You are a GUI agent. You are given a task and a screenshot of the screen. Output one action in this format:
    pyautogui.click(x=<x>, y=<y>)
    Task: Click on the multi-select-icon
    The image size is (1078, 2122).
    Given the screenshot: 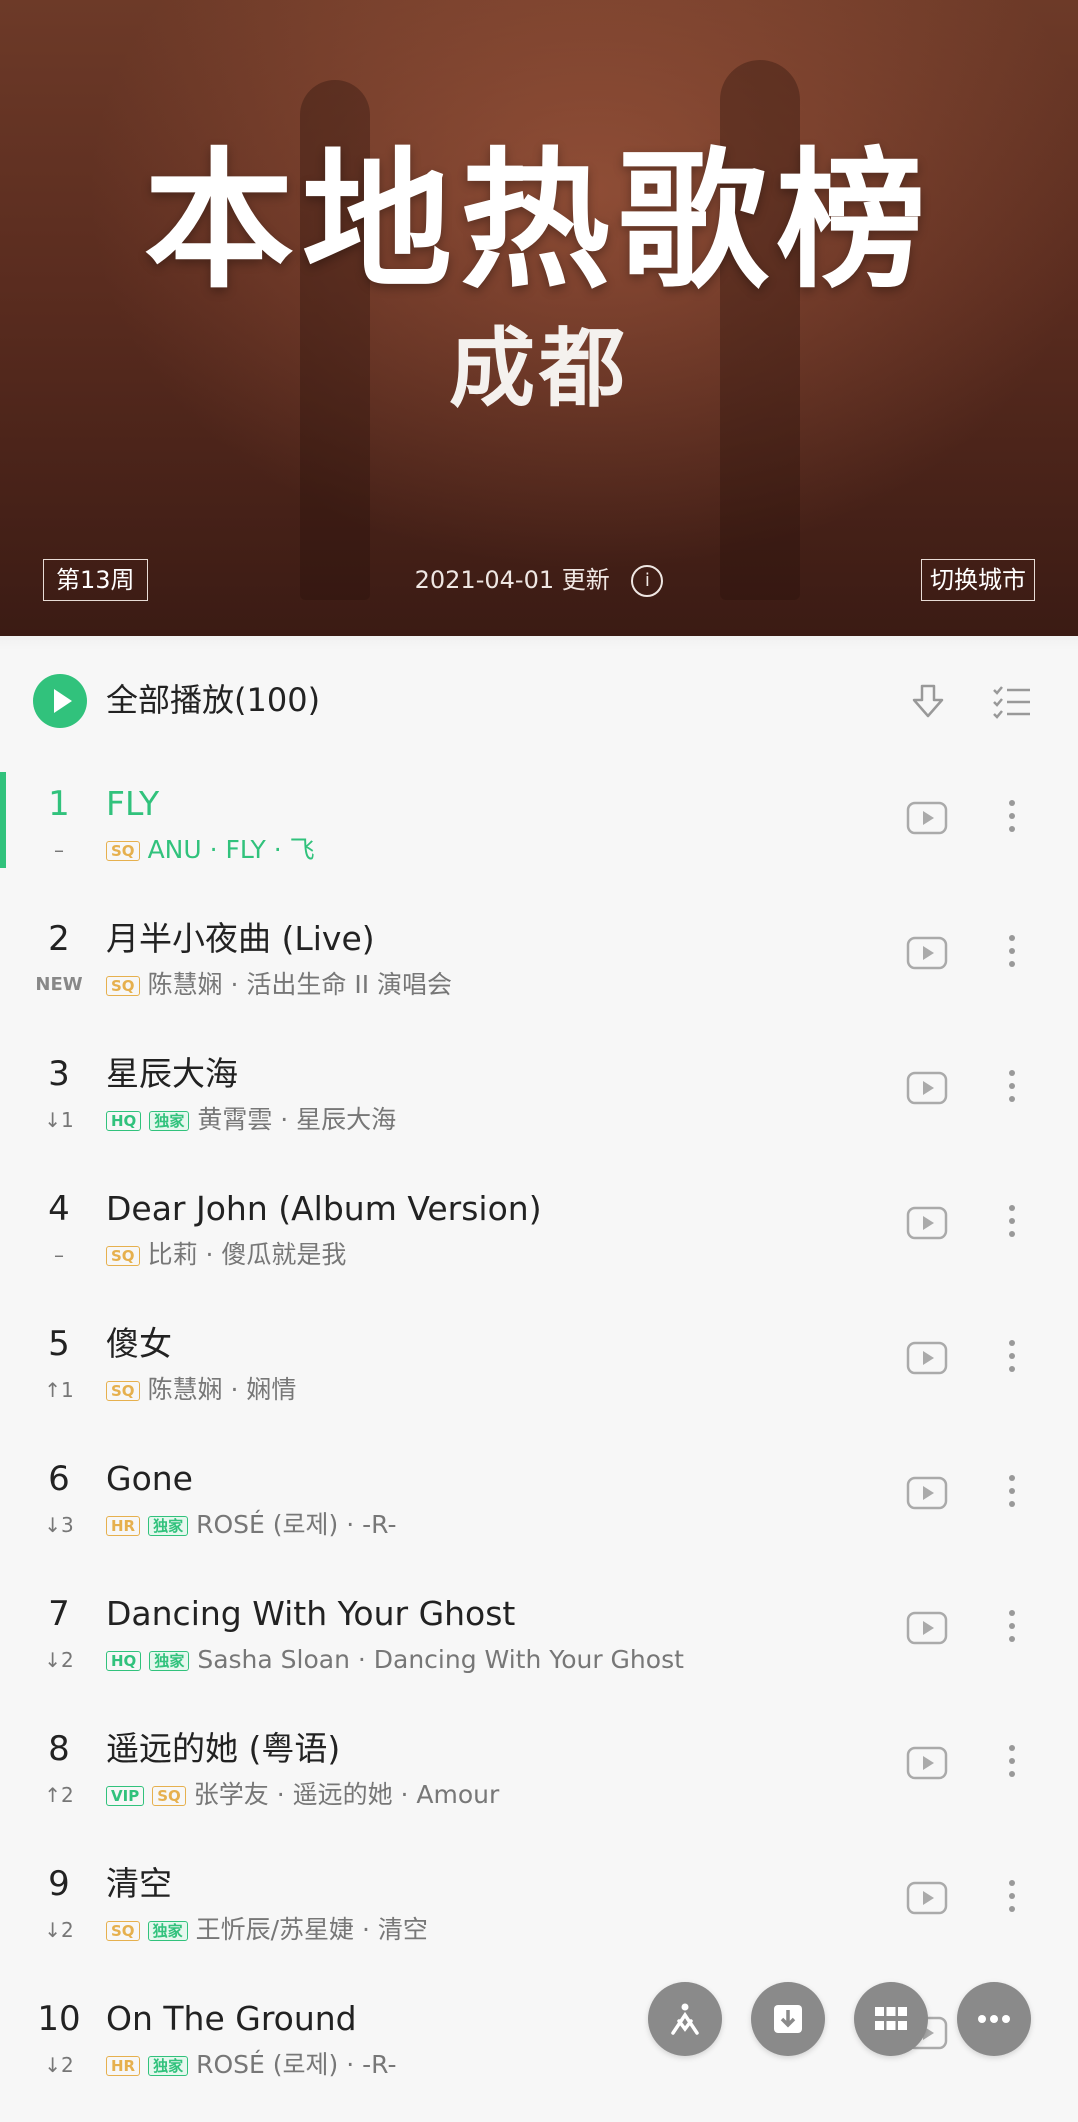 What is the action you would take?
    pyautogui.click(x=1012, y=702)
    